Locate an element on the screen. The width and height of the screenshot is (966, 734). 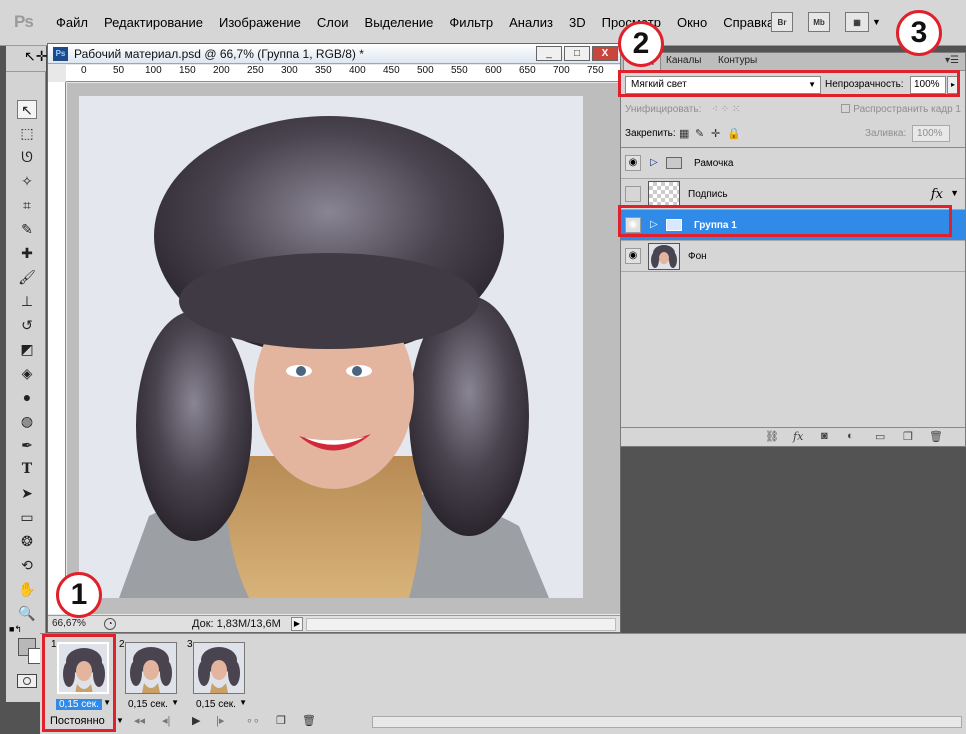
eye-hidden-icon is located at coordinates (633, 194).